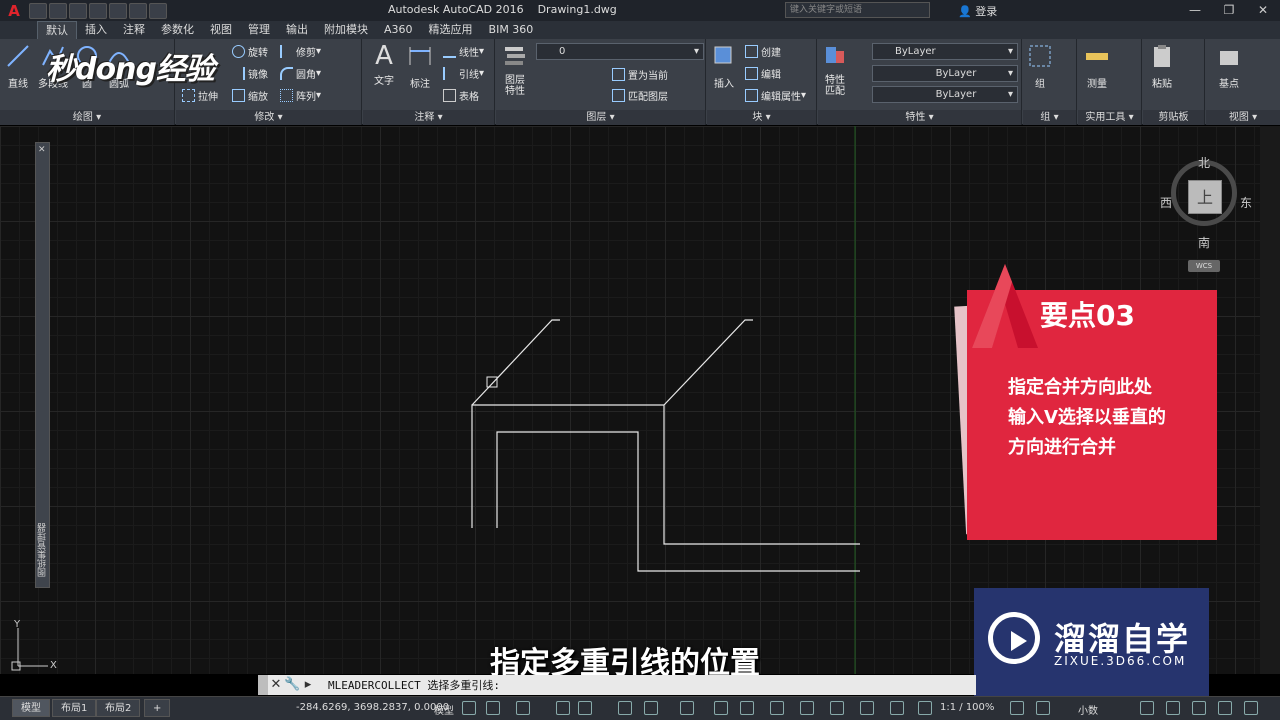  What do you see at coordinates (807, 708) in the screenshot?
I see `3d-osnap-icon` at bounding box center [807, 708].